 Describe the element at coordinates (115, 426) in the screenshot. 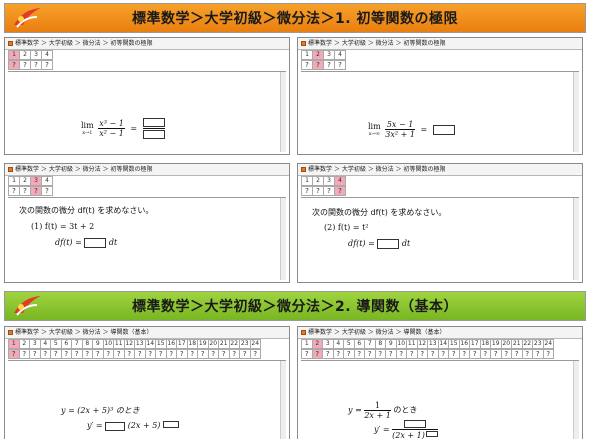

I see `answer-input-coefficient` at that location.